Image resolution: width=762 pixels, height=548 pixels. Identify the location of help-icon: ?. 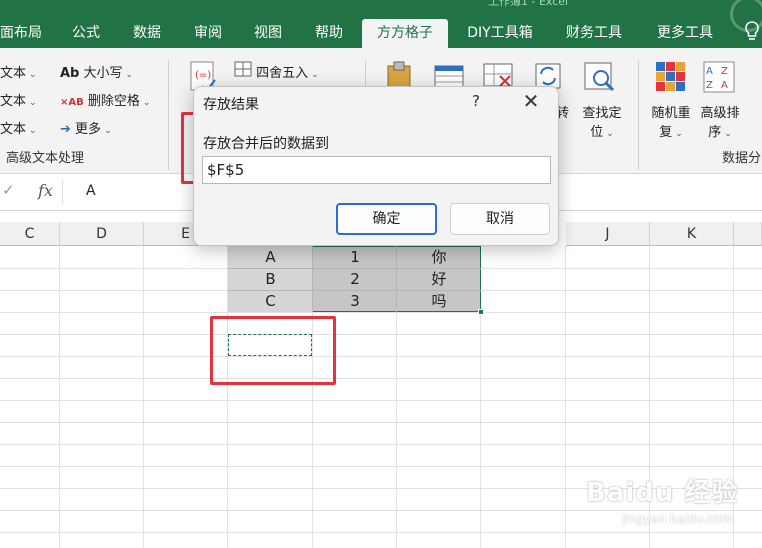
(476, 101).